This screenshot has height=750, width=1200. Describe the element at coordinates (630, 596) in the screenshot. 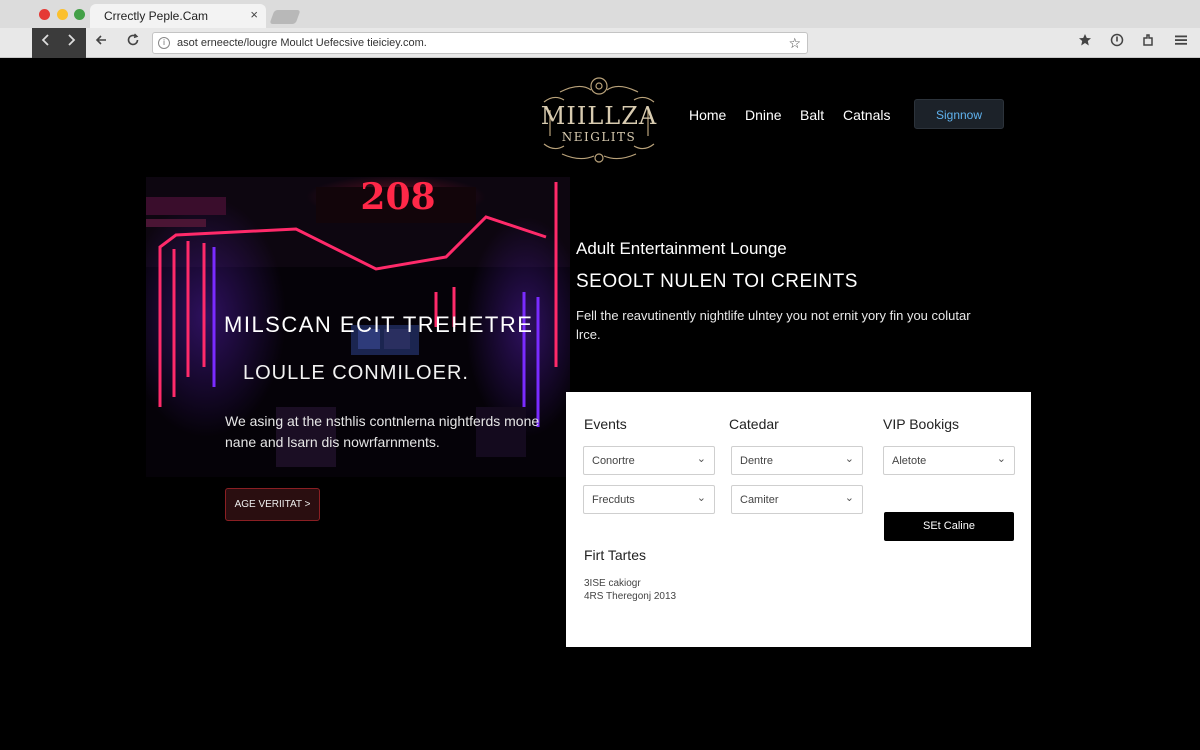

I see `featured-line-2: 4RS Theregonj 2013` at that location.